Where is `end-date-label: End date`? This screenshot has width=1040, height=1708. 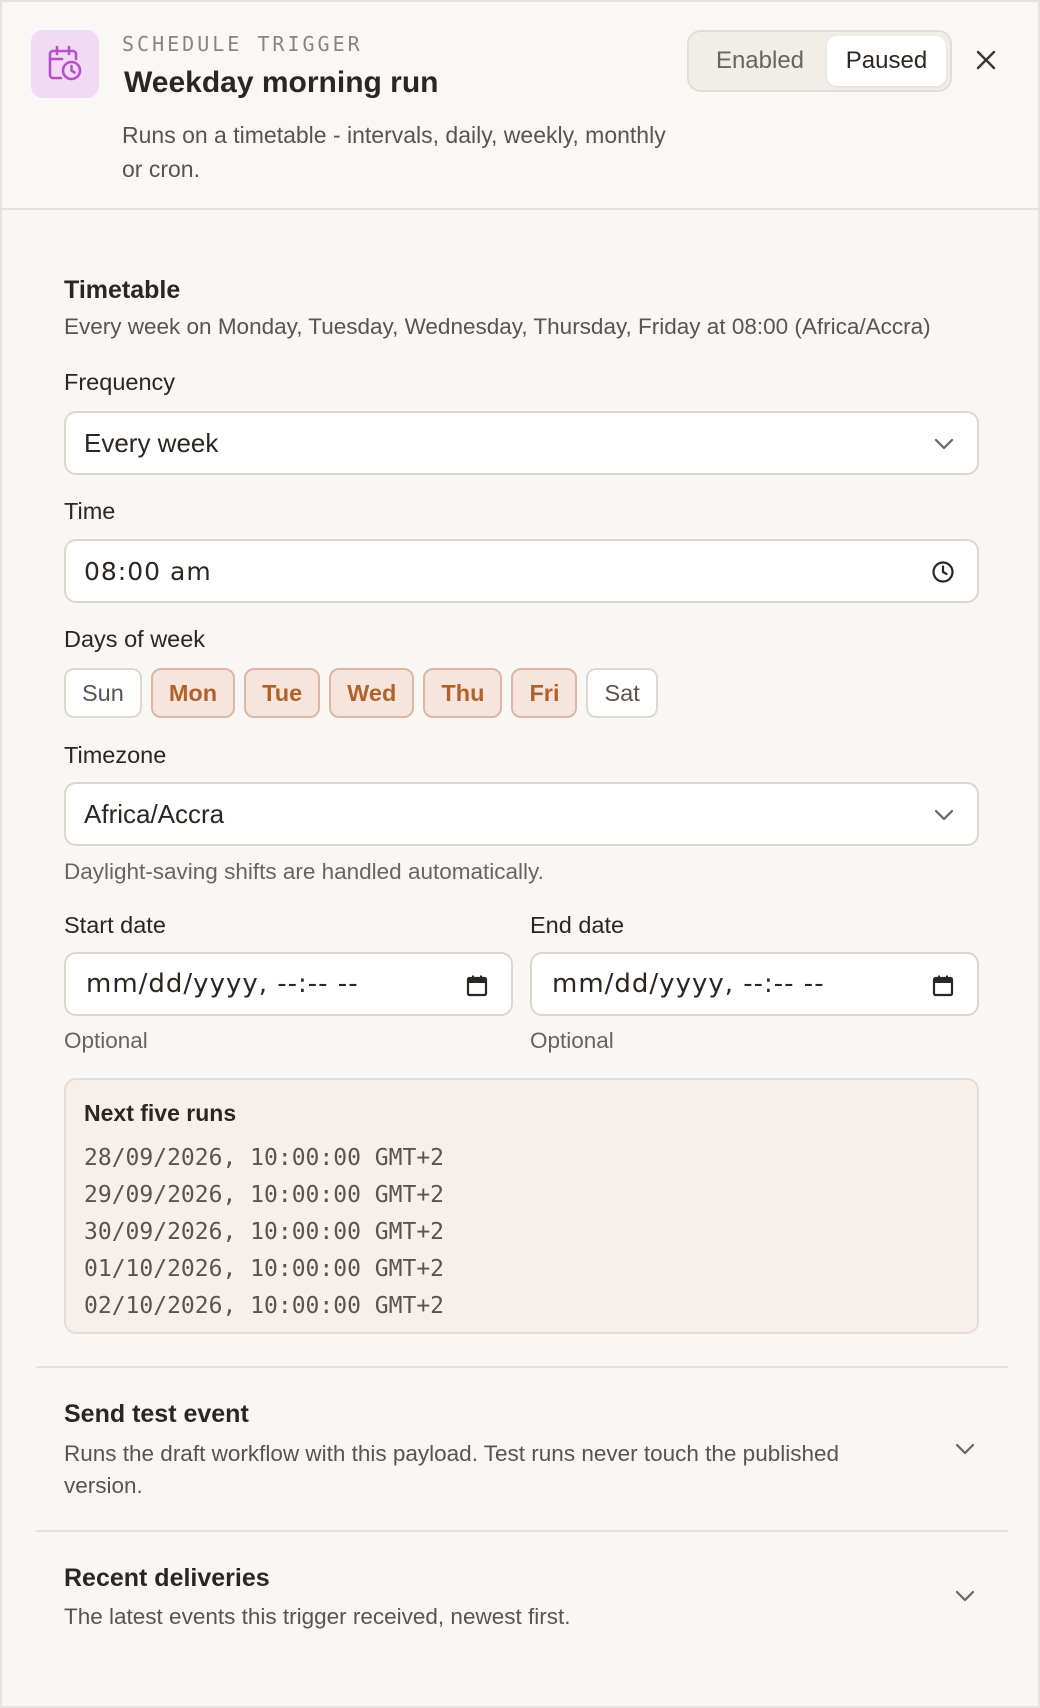 end-date-label: End date is located at coordinates (577, 925).